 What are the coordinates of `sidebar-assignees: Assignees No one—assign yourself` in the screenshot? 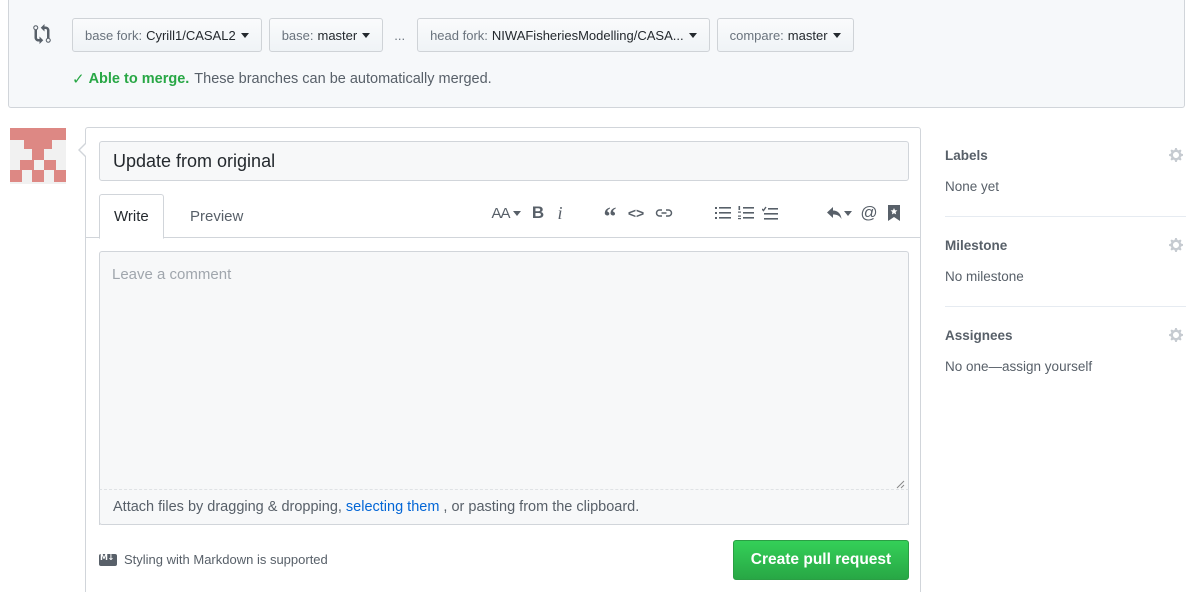 It's located at (1065, 352).